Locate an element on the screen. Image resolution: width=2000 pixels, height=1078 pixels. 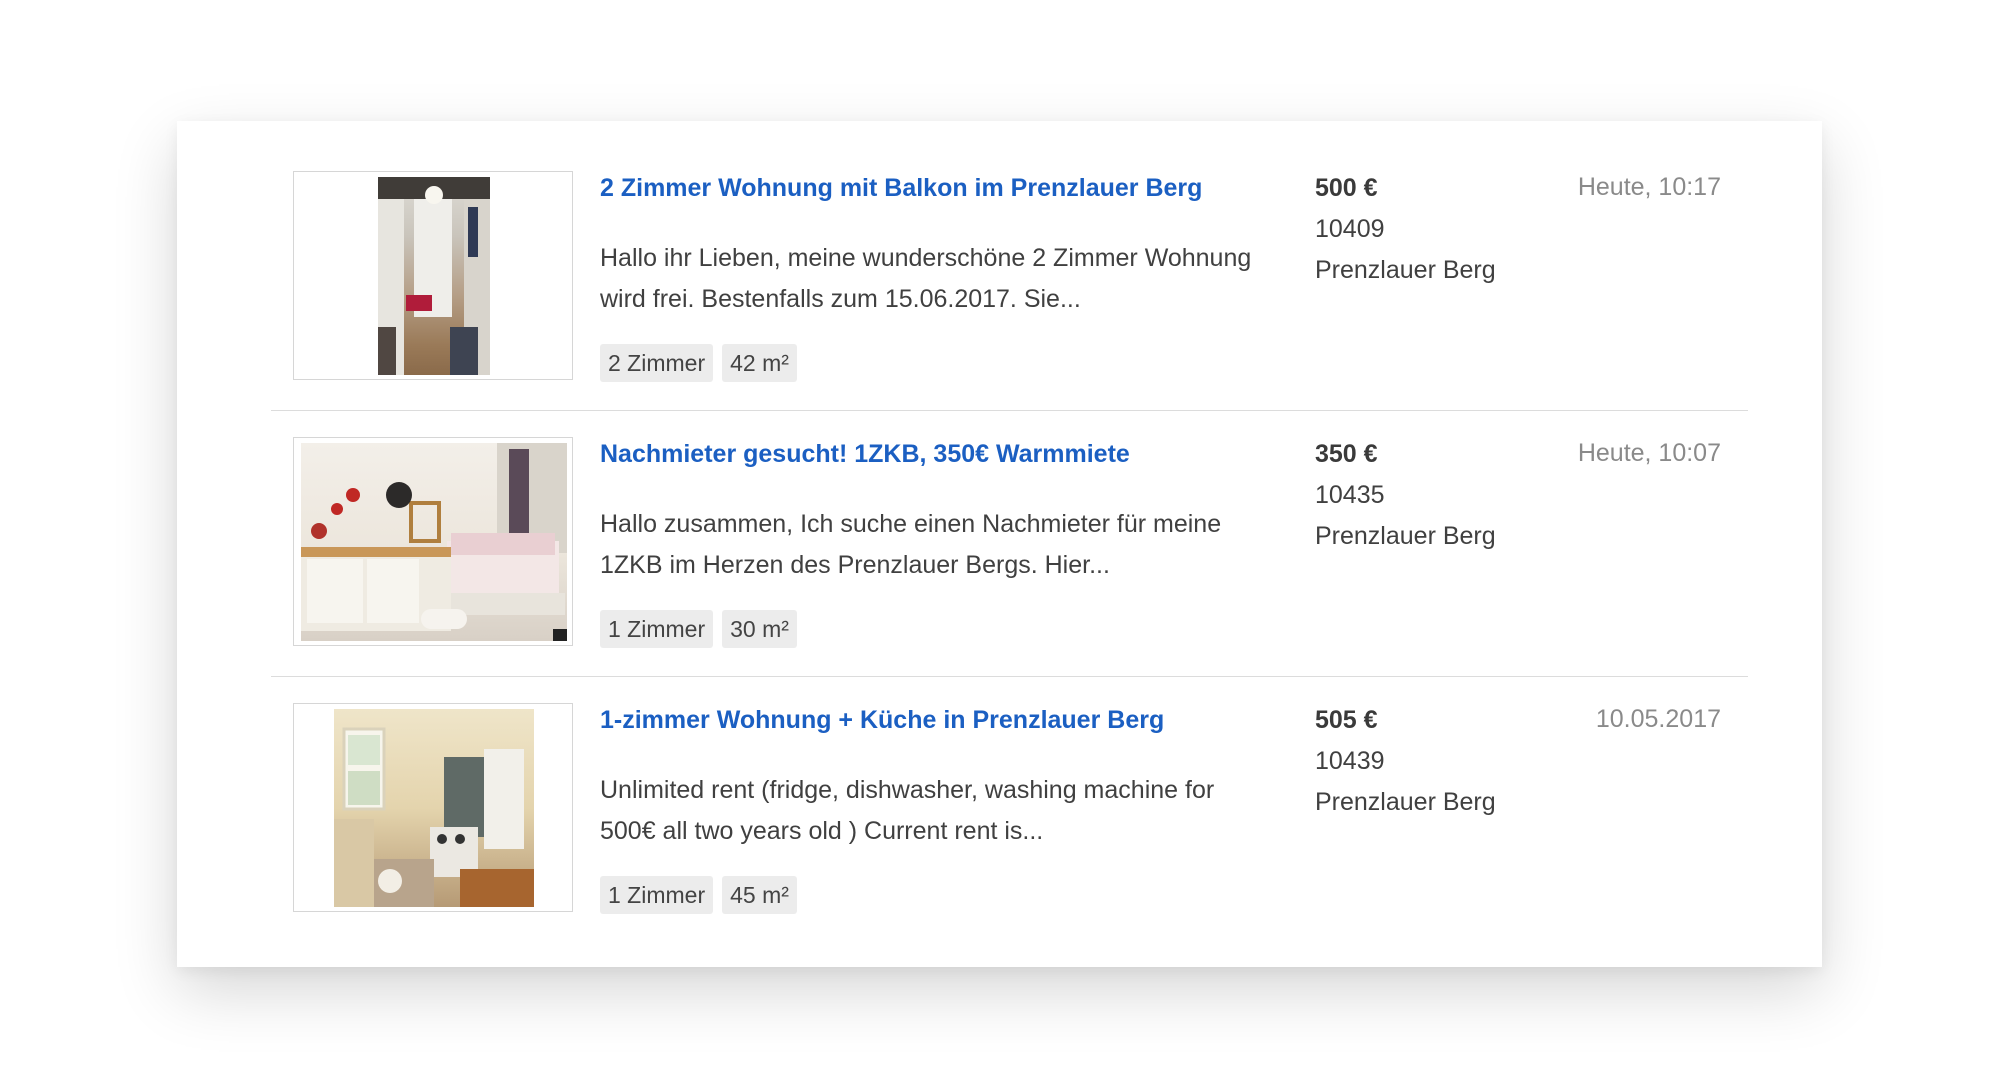
listing-zip: 10435 is located at coordinates (1350, 495).